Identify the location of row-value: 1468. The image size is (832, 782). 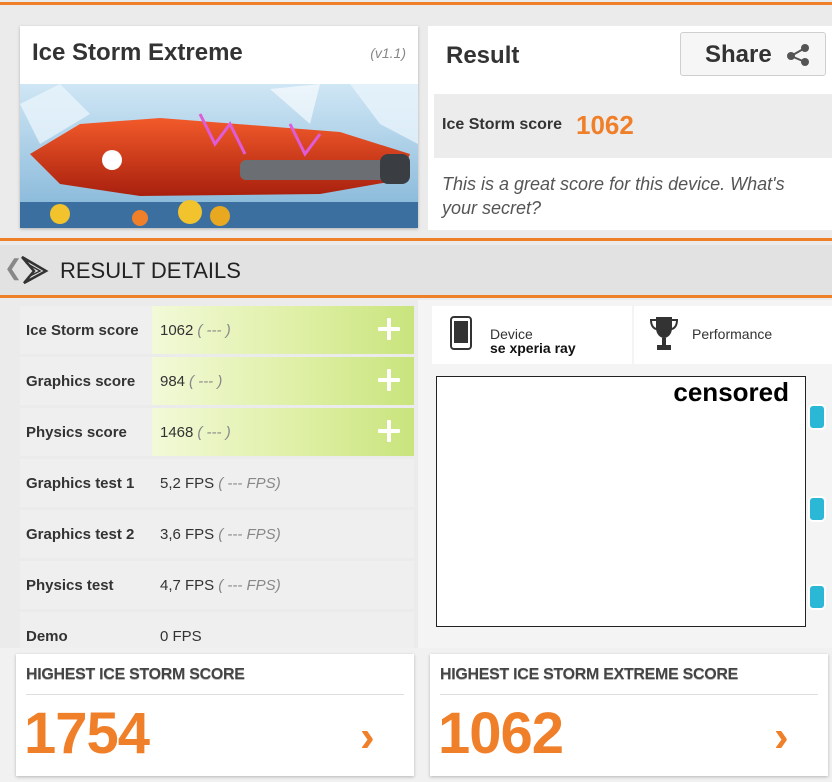
(177, 432).